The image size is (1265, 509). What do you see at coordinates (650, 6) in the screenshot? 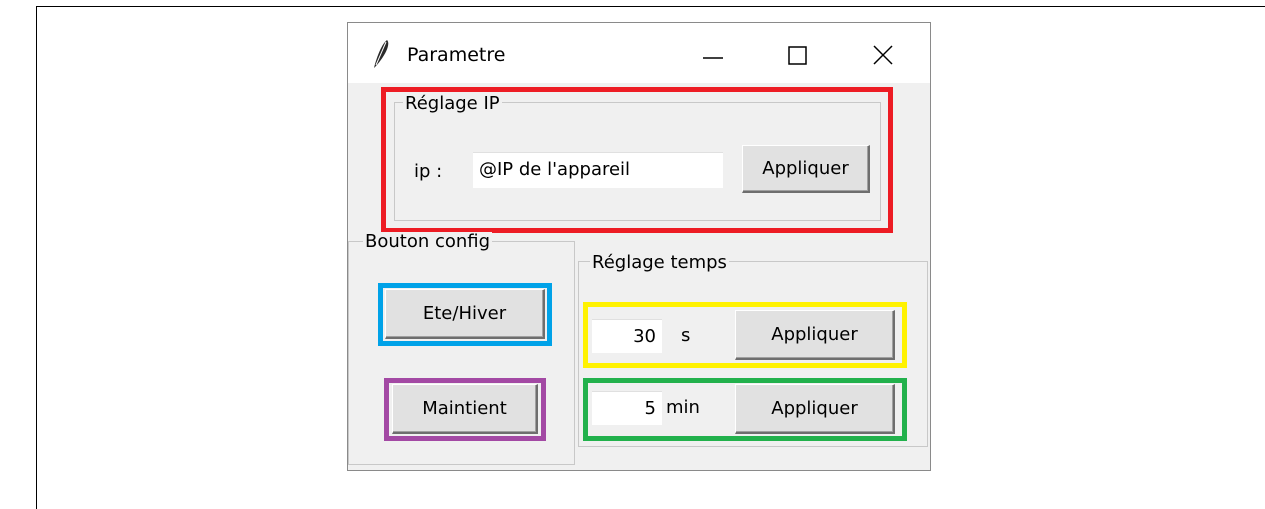
I see `frame-border-top` at bounding box center [650, 6].